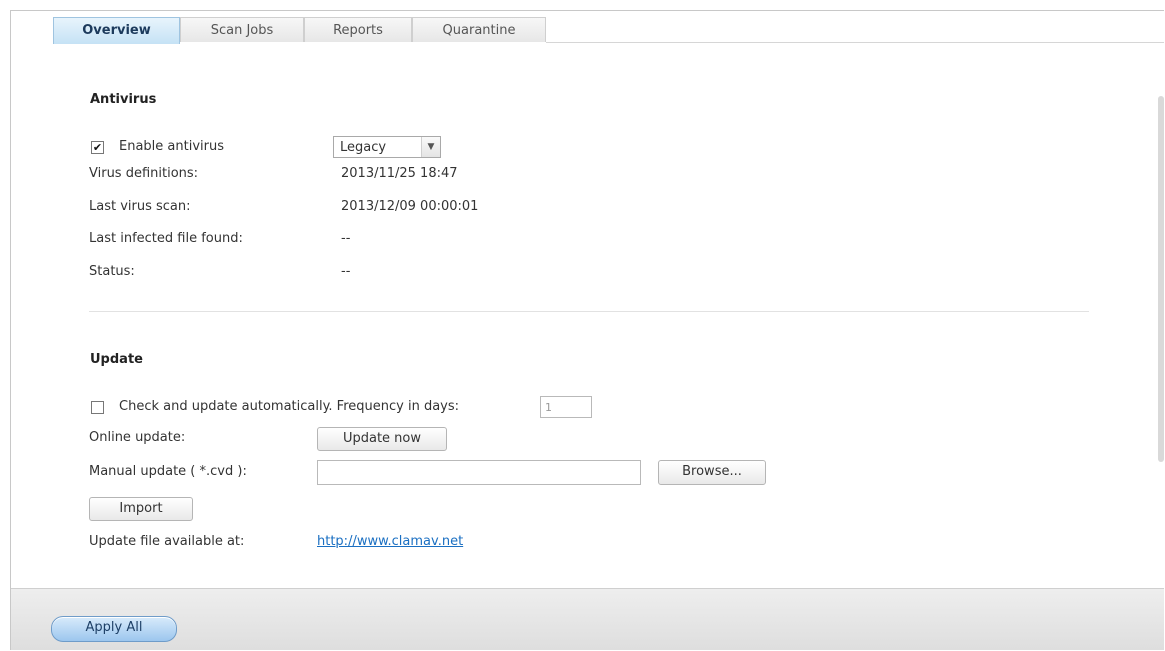 The width and height of the screenshot is (1165, 651). What do you see at coordinates (140, 206) in the screenshot?
I see `last-virus-scan-label: Last virus scan:` at bounding box center [140, 206].